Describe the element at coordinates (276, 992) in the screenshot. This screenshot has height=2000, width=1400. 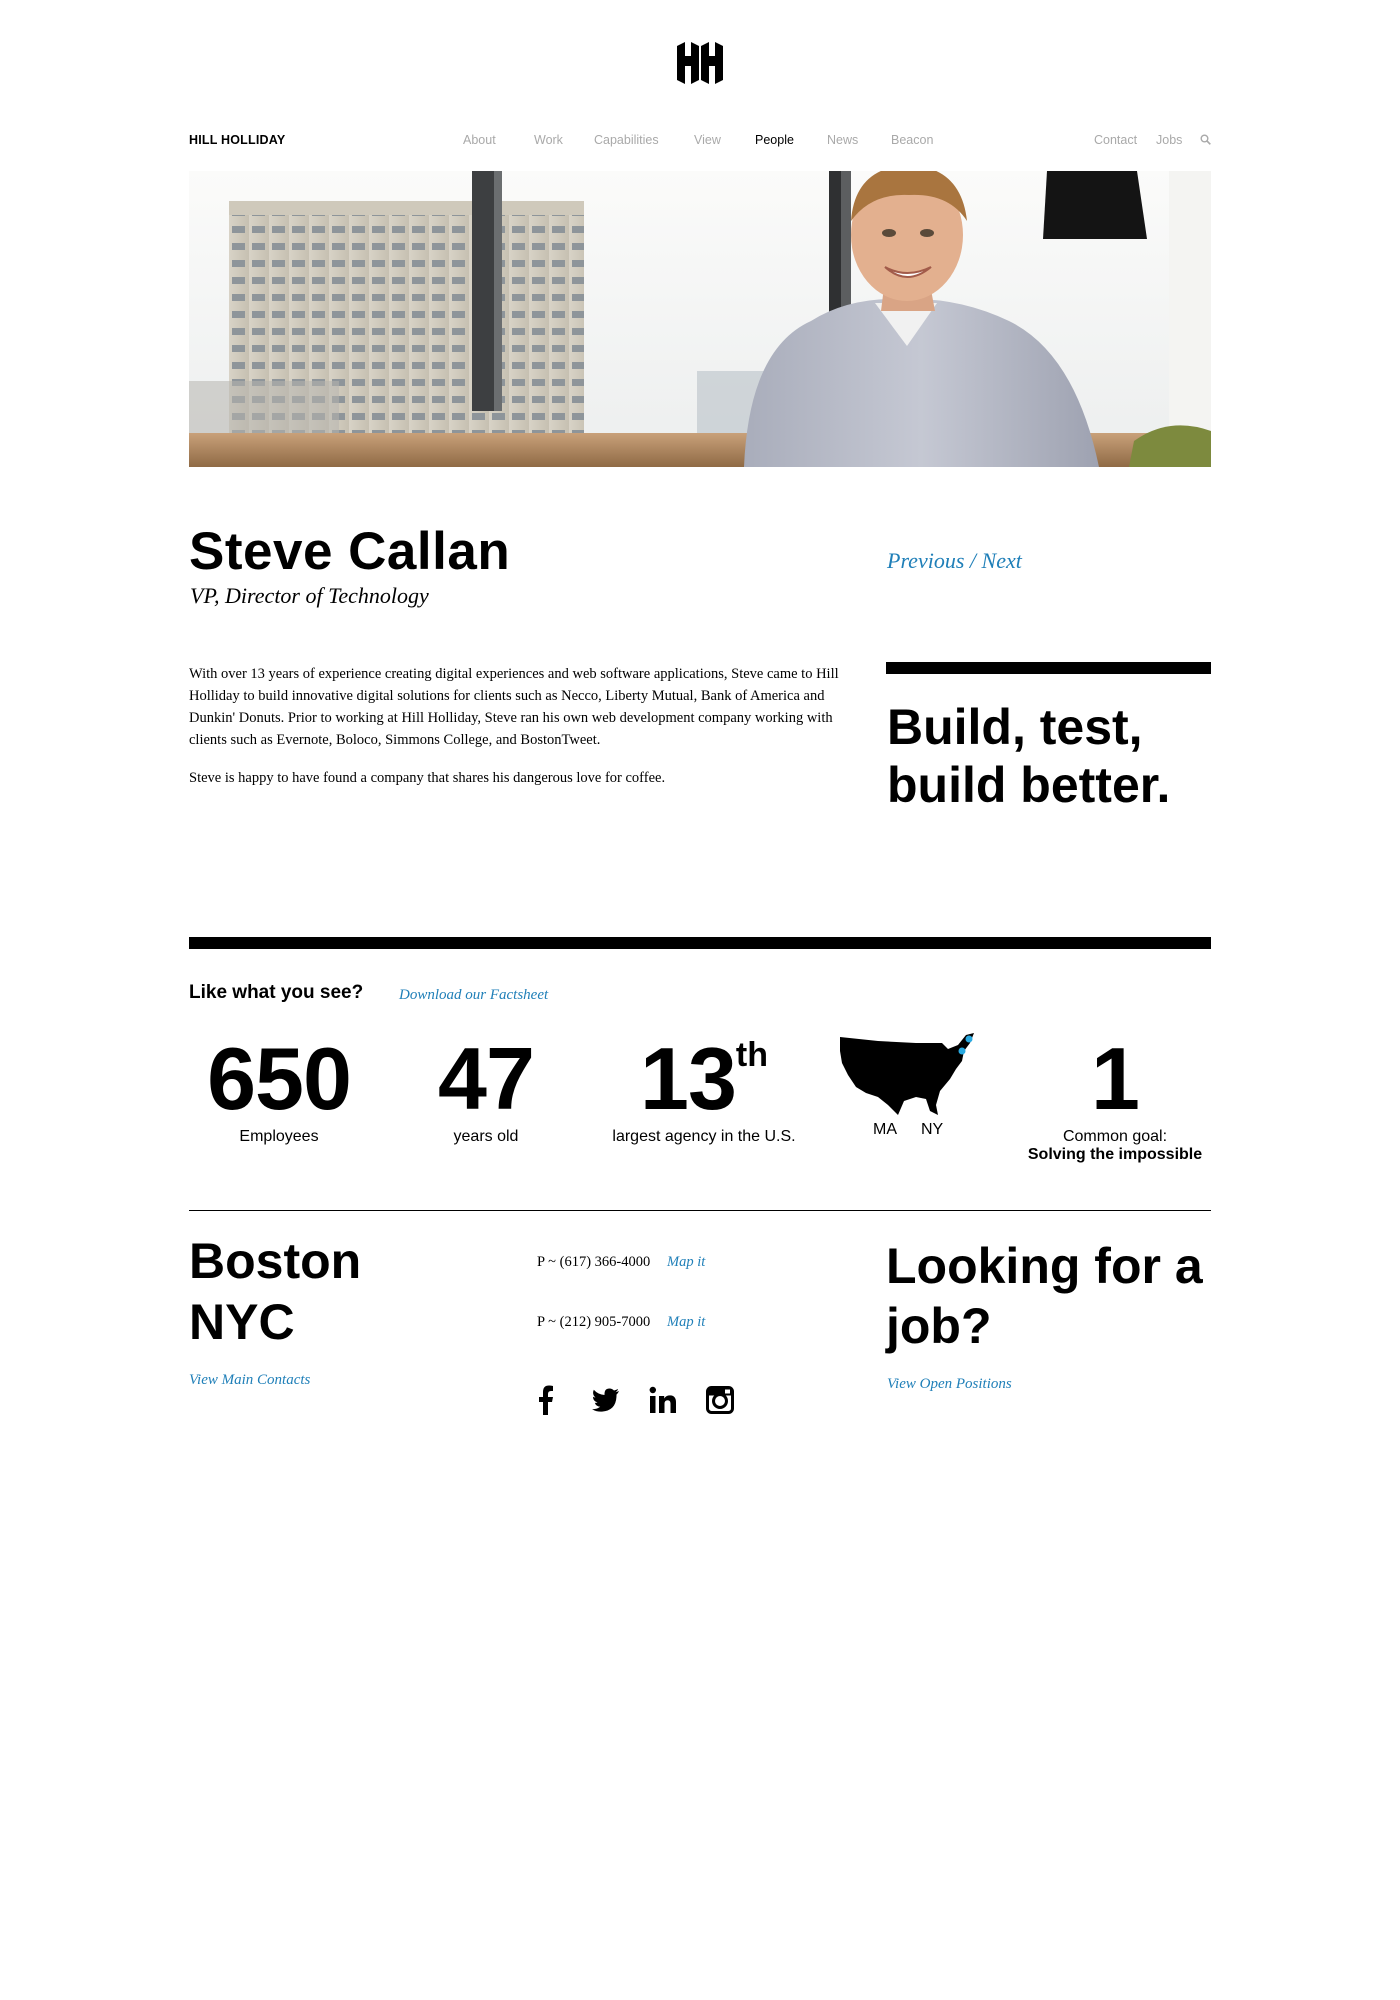
I see `stats-heading: Like what you see?` at that location.